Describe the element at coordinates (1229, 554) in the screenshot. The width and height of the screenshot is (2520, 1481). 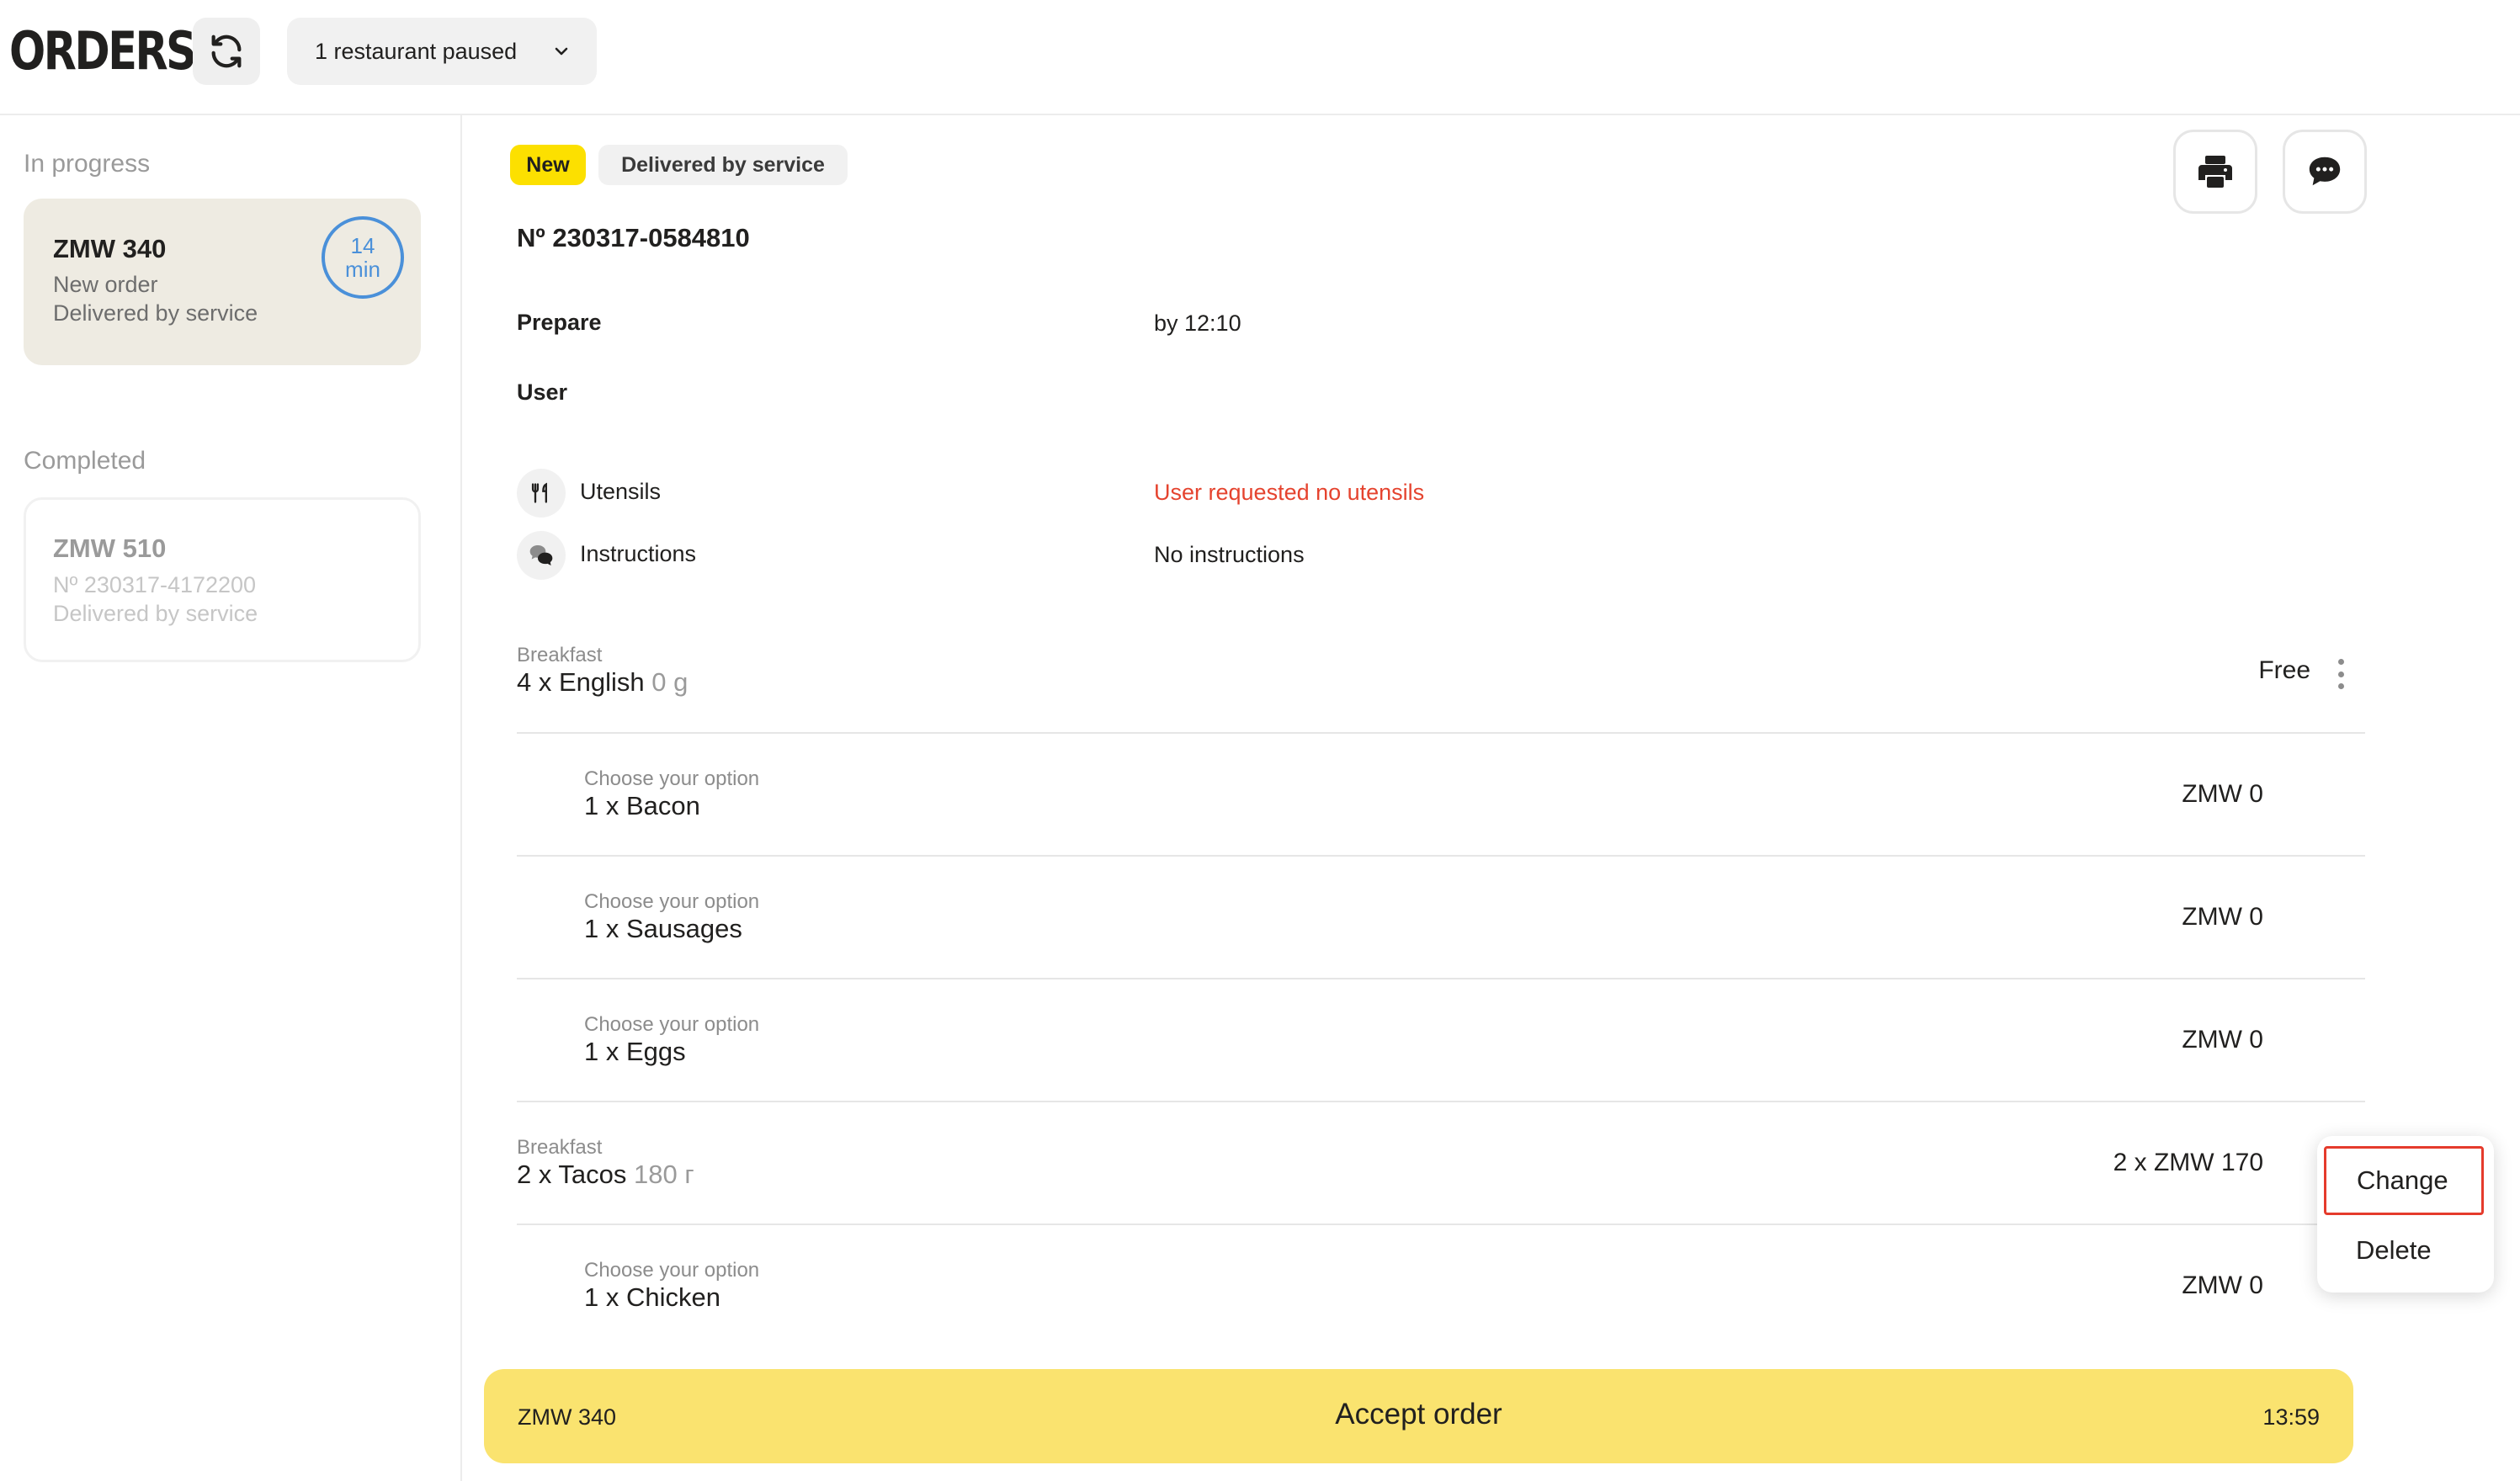
I see `instructions-value: No instructions` at that location.